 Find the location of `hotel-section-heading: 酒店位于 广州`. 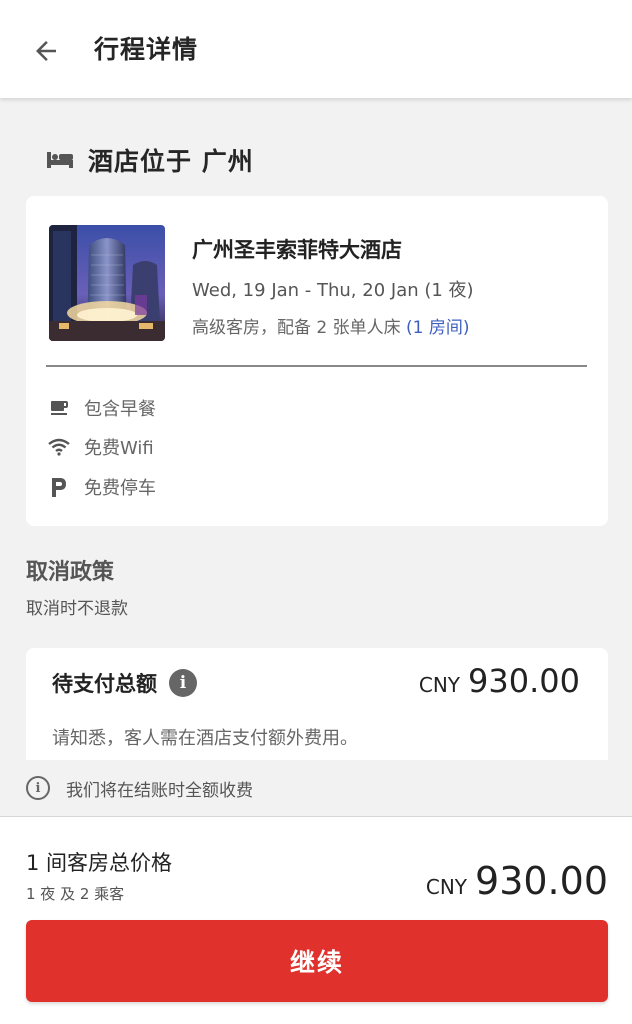

hotel-section-heading: 酒店位于 广州 is located at coordinates (150, 160).